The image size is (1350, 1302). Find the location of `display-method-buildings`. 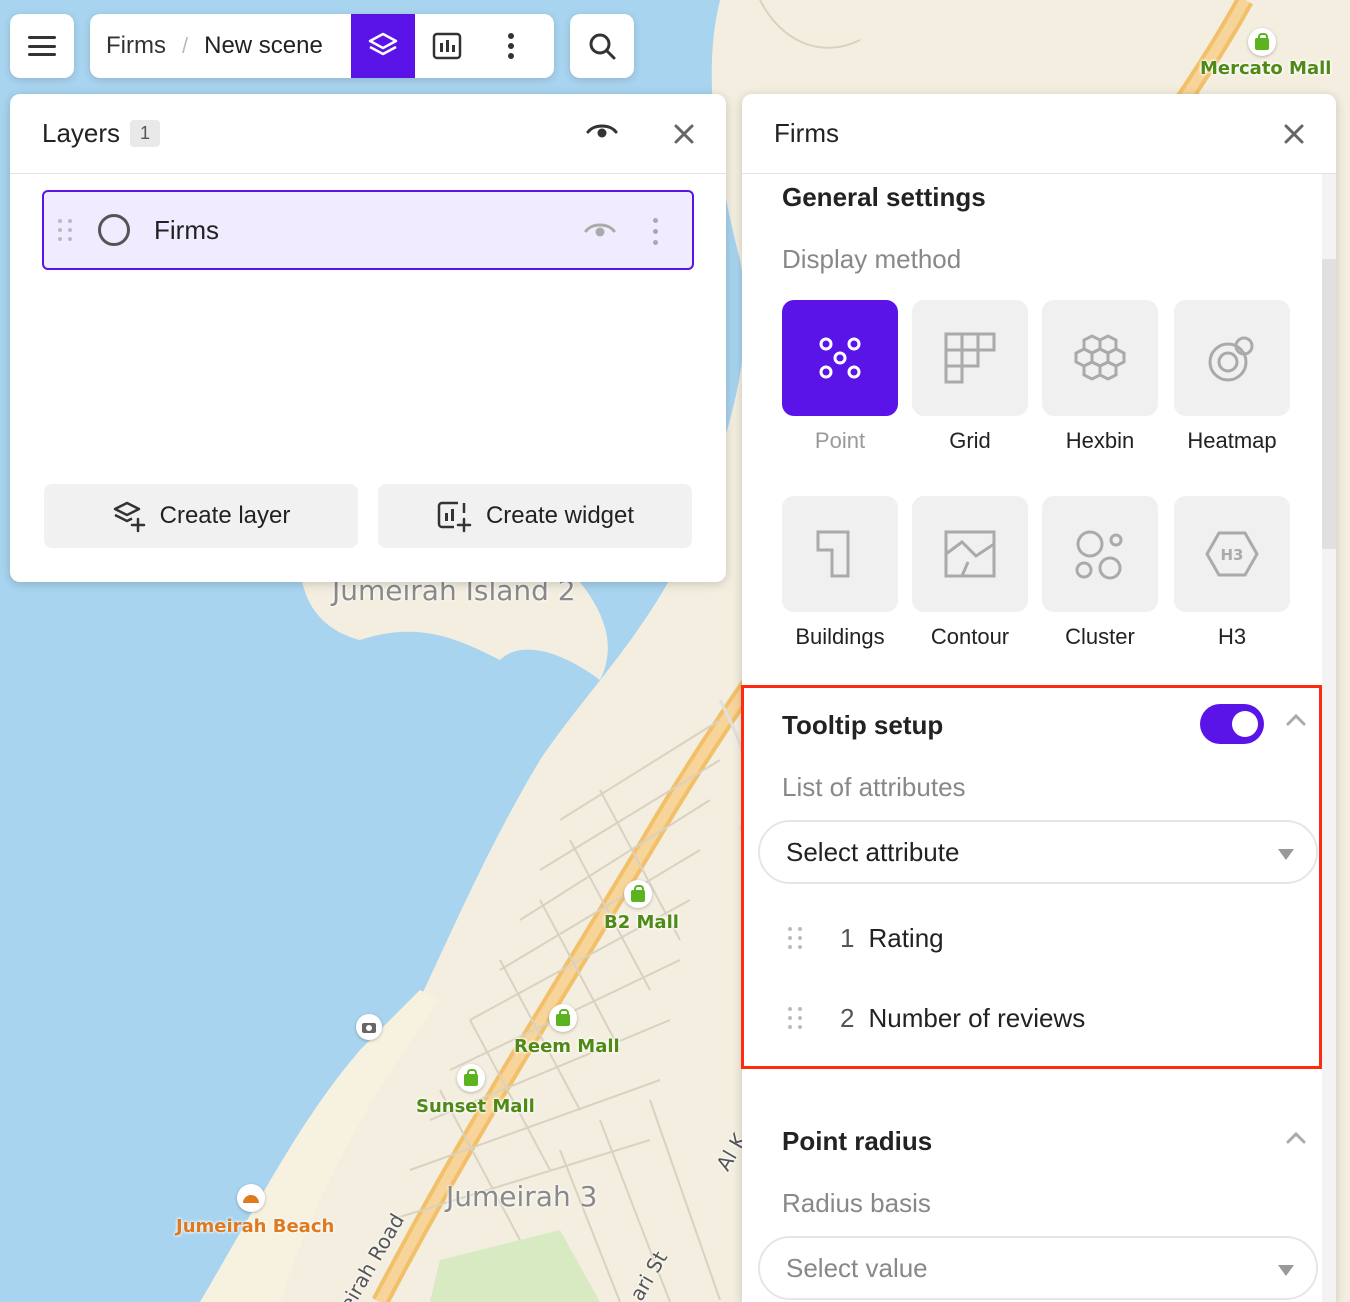

display-method-buildings is located at coordinates (840, 554).